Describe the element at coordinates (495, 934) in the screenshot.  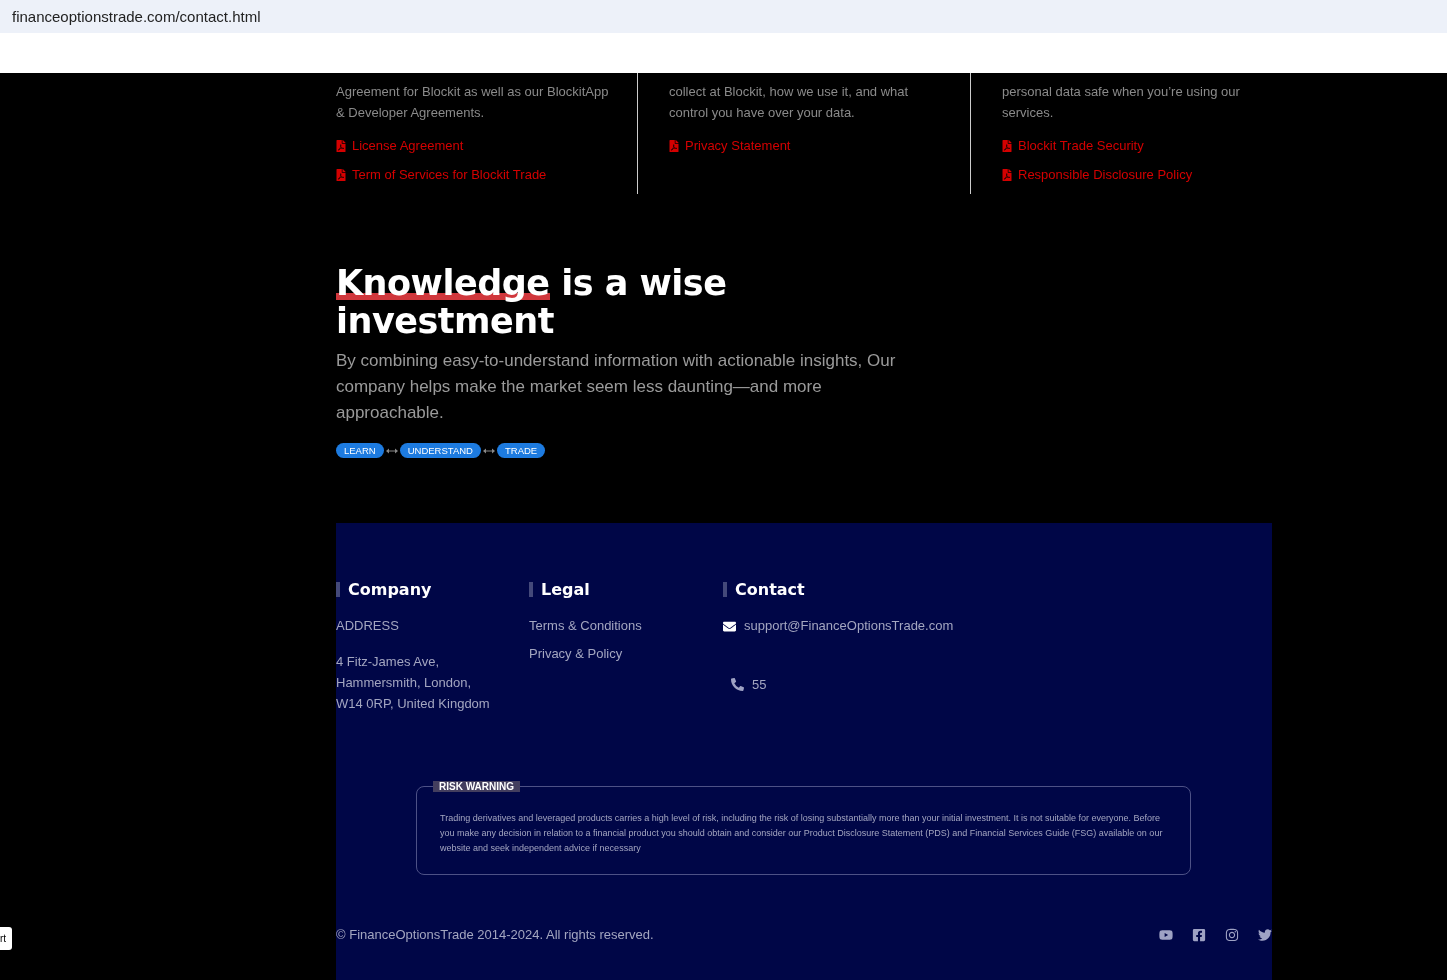
I see `copyright-text: © FinanceOptionsTrade 2014-2024. All rights reserved.` at that location.